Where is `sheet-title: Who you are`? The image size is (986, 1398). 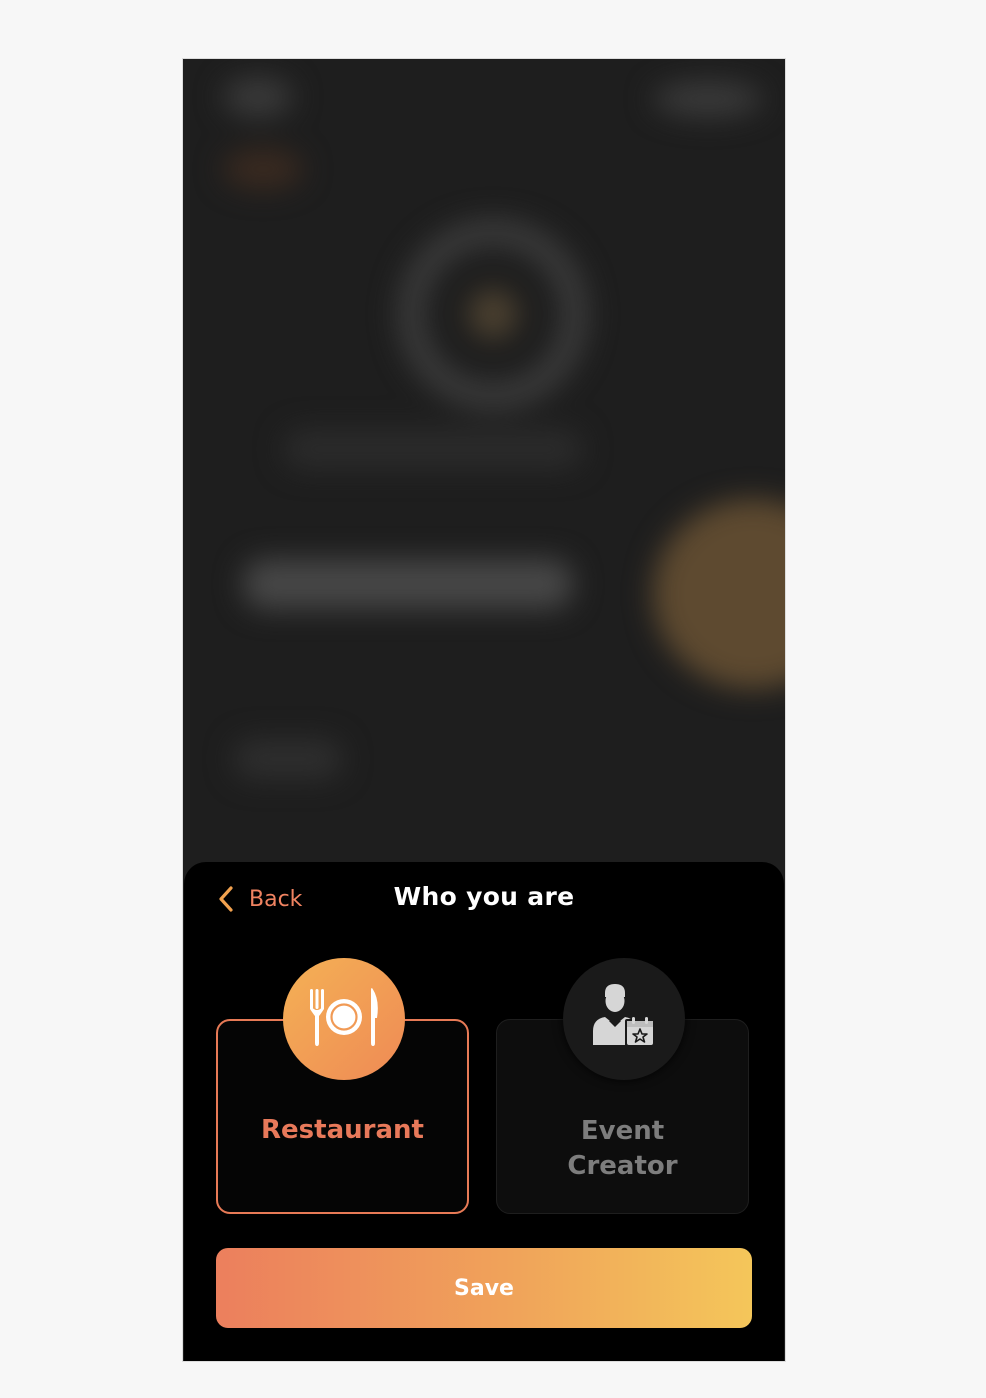
sheet-title: Who you are is located at coordinates (484, 896).